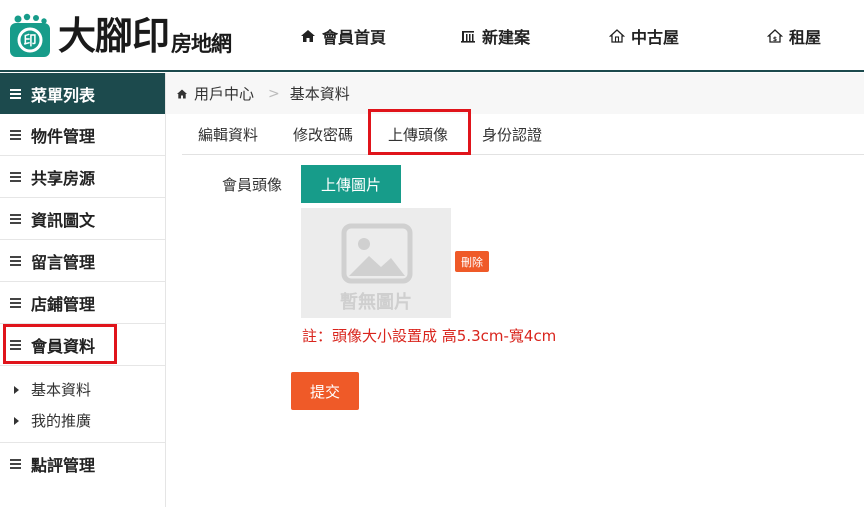 The image size is (864, 507). I want to click on sidebar-item-label: 點評管理, so click(63, 465).